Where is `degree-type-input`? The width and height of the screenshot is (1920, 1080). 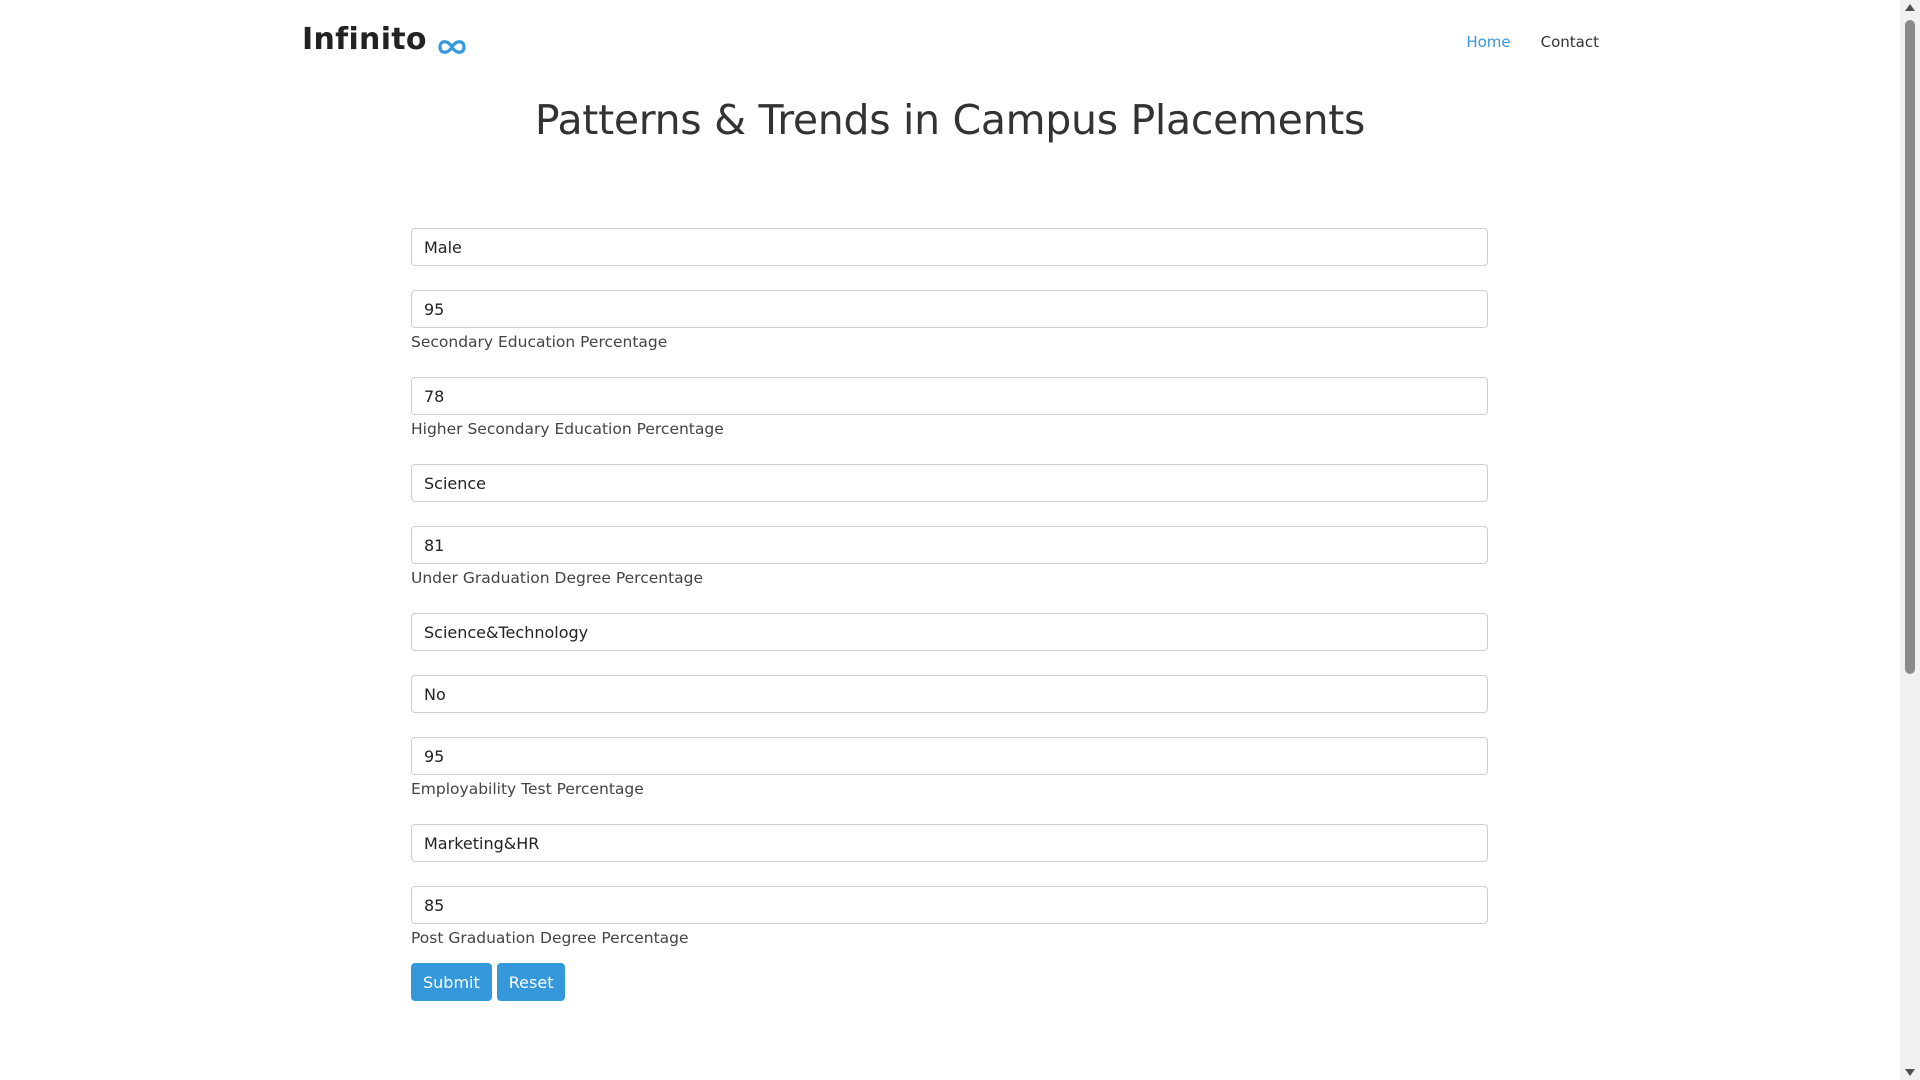 degree-type-input is located at coordinates (949, 632).